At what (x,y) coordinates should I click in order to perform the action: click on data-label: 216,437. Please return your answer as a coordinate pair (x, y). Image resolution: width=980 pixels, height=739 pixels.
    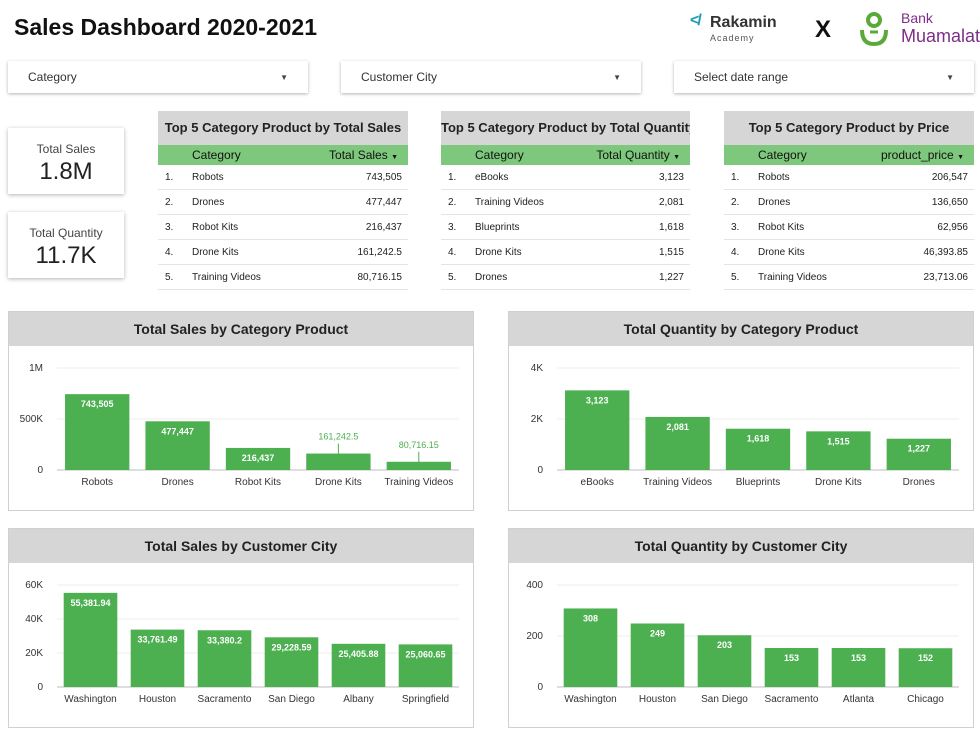
    Looking at the image, I should click on (258, 458).